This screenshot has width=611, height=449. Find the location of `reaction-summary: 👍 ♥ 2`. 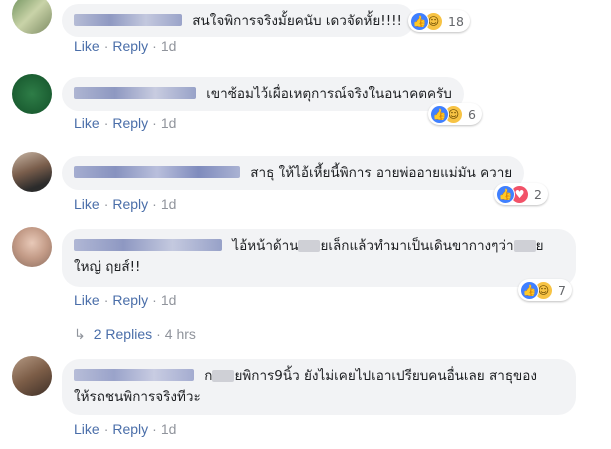

reaction-summary: 👍 ♥ 2 is located at coordinates (521, 194).